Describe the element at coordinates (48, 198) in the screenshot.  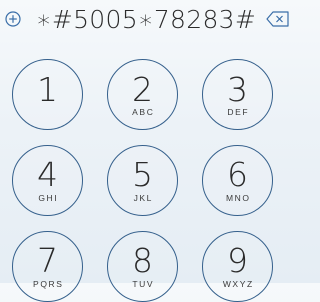
I see `key-letters: GHI` at that location.